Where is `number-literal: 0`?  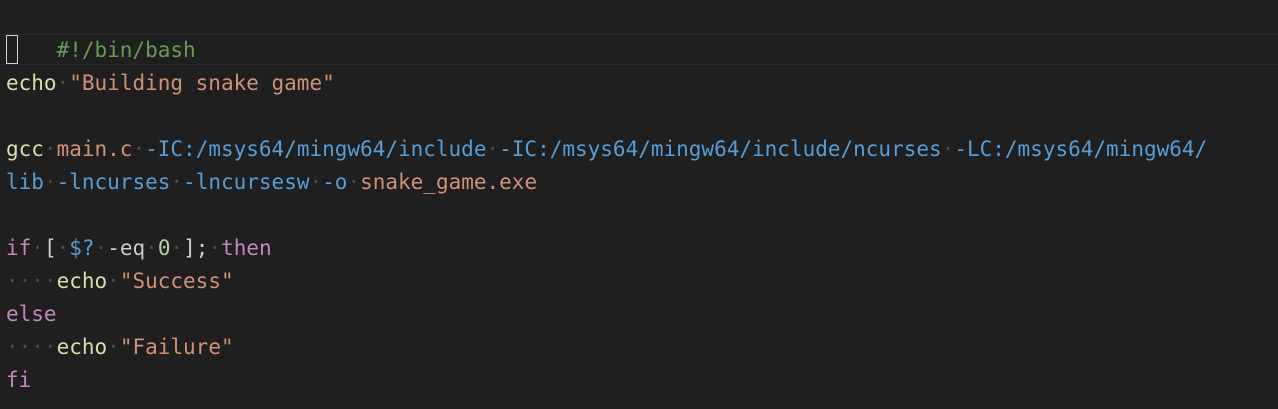
number-literal: 0 is located at coordinates (164, 248).